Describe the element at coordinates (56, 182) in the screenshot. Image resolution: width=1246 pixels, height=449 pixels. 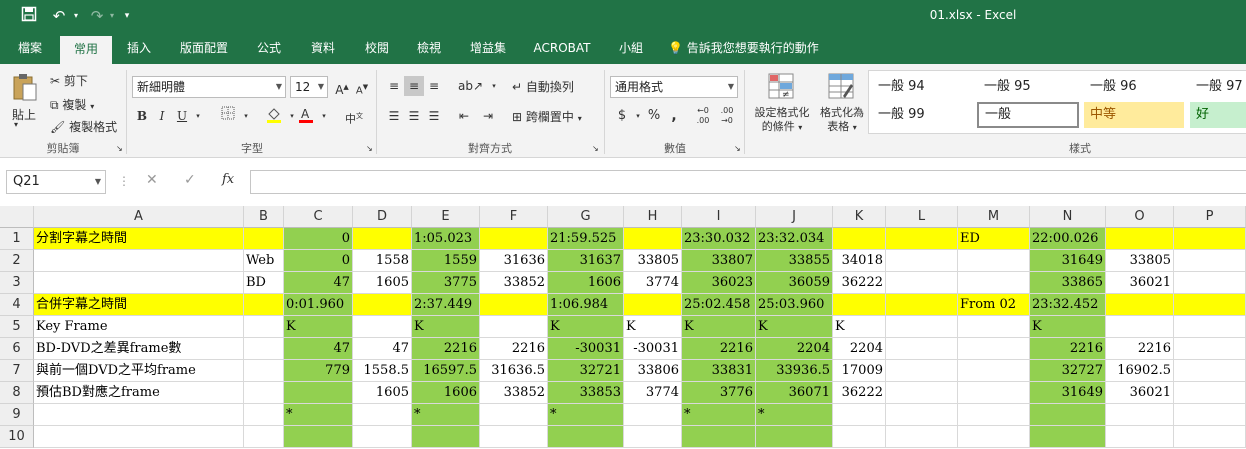
I see `name-box: Q21 ▼` at that location.